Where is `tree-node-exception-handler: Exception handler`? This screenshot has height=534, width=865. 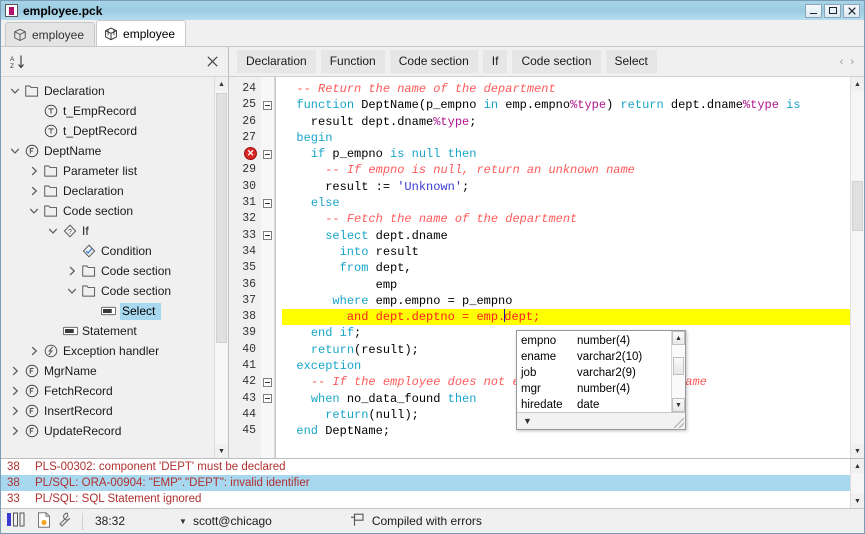
tree-node-exception-handler: Exception handler is located at coordinates (107, 351).